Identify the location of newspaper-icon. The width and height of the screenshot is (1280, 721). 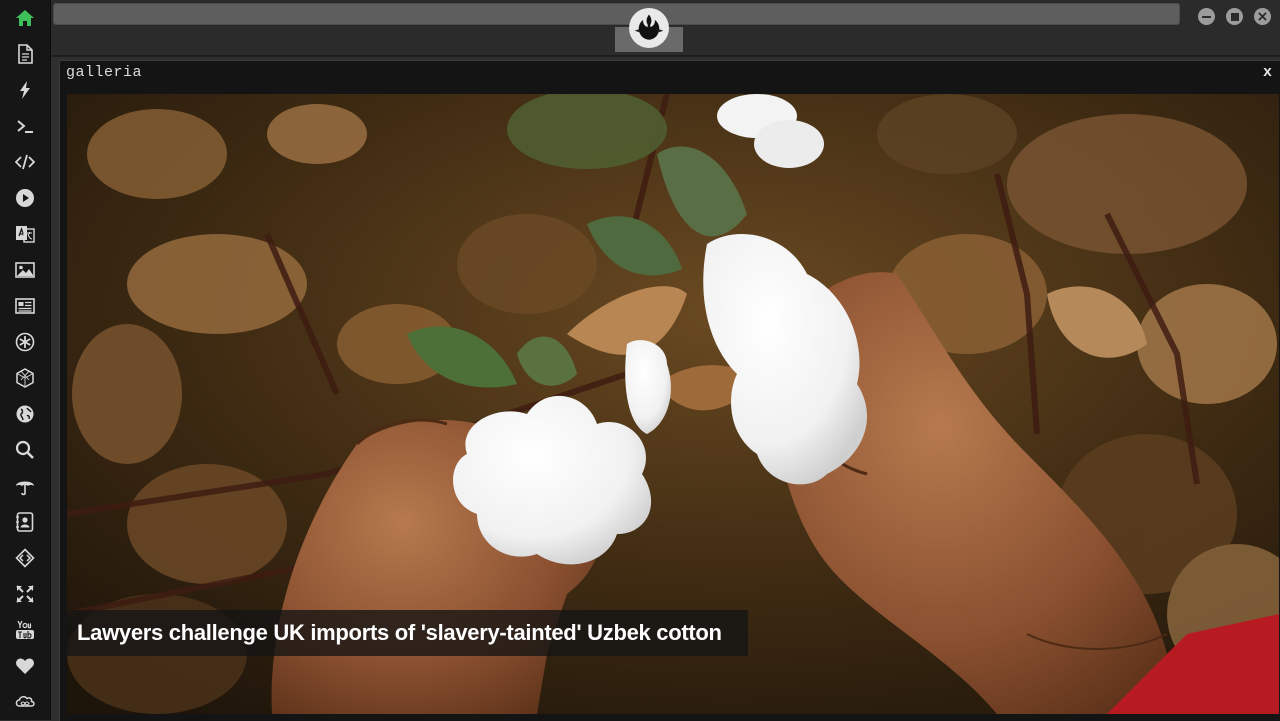
(25, 306).